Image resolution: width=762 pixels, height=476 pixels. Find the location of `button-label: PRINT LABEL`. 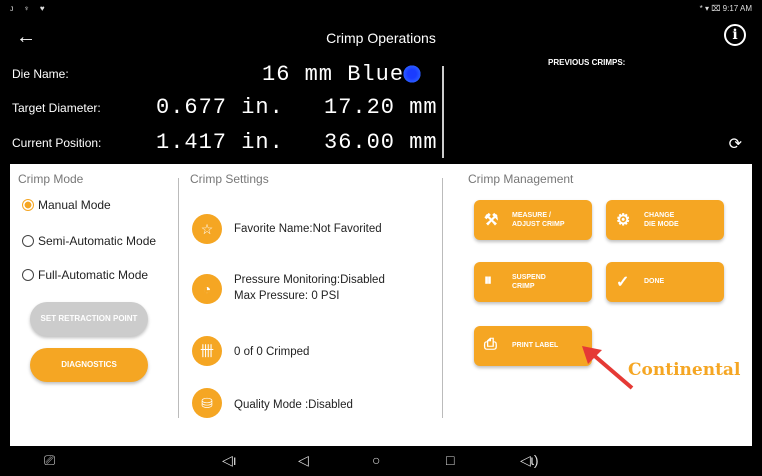

button-label: PRINT LABEL is located at coordinates (535, 345).